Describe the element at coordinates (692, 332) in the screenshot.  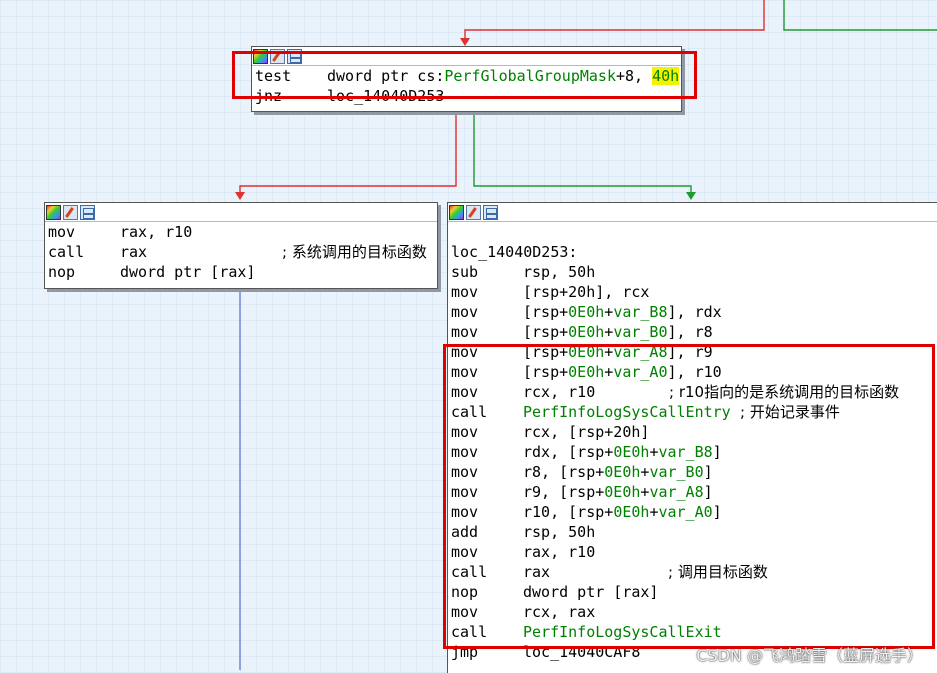
I see `asm-line: mov [rsp+0E0h+var_B0], r8` at that location.